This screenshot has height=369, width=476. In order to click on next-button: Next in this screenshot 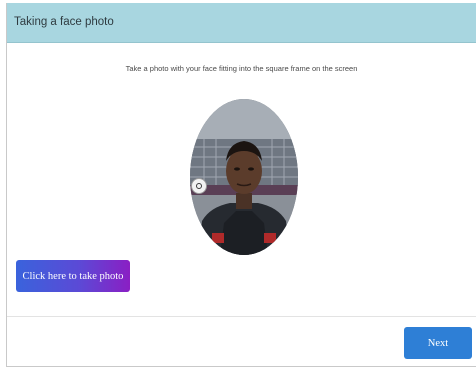, I will do `click(438, 343)`.